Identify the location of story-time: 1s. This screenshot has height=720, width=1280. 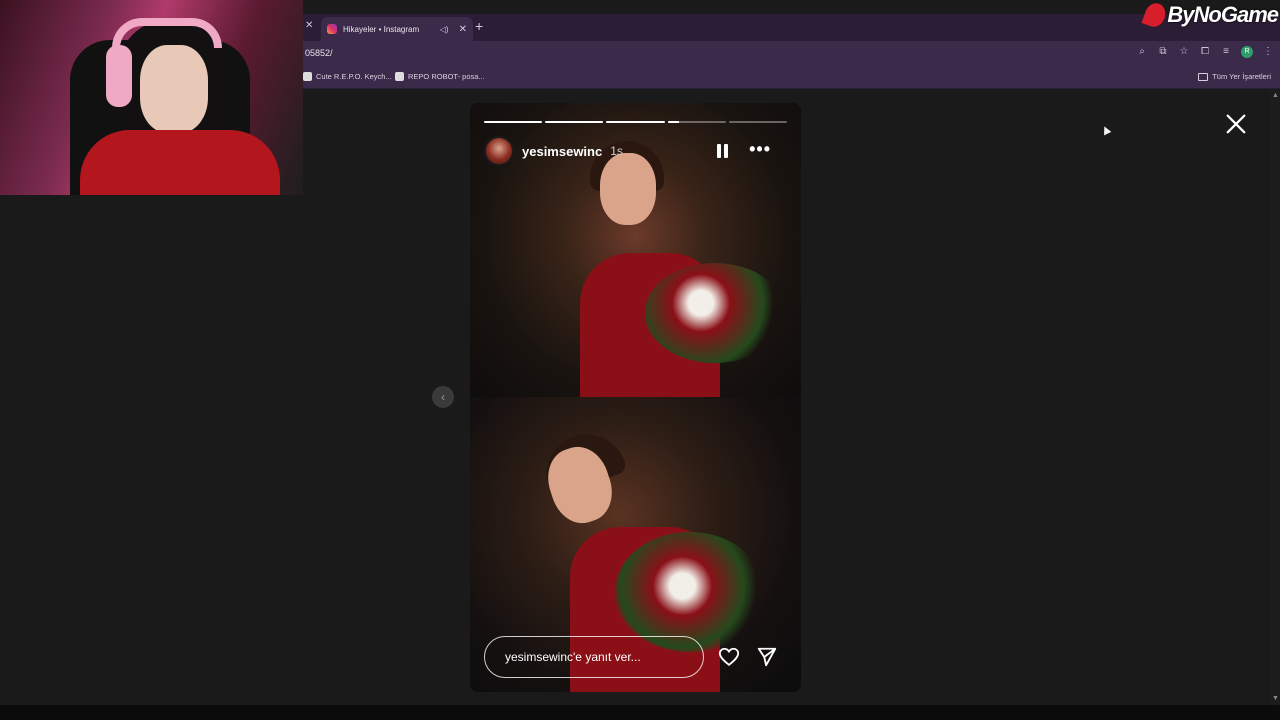
(616, 151).